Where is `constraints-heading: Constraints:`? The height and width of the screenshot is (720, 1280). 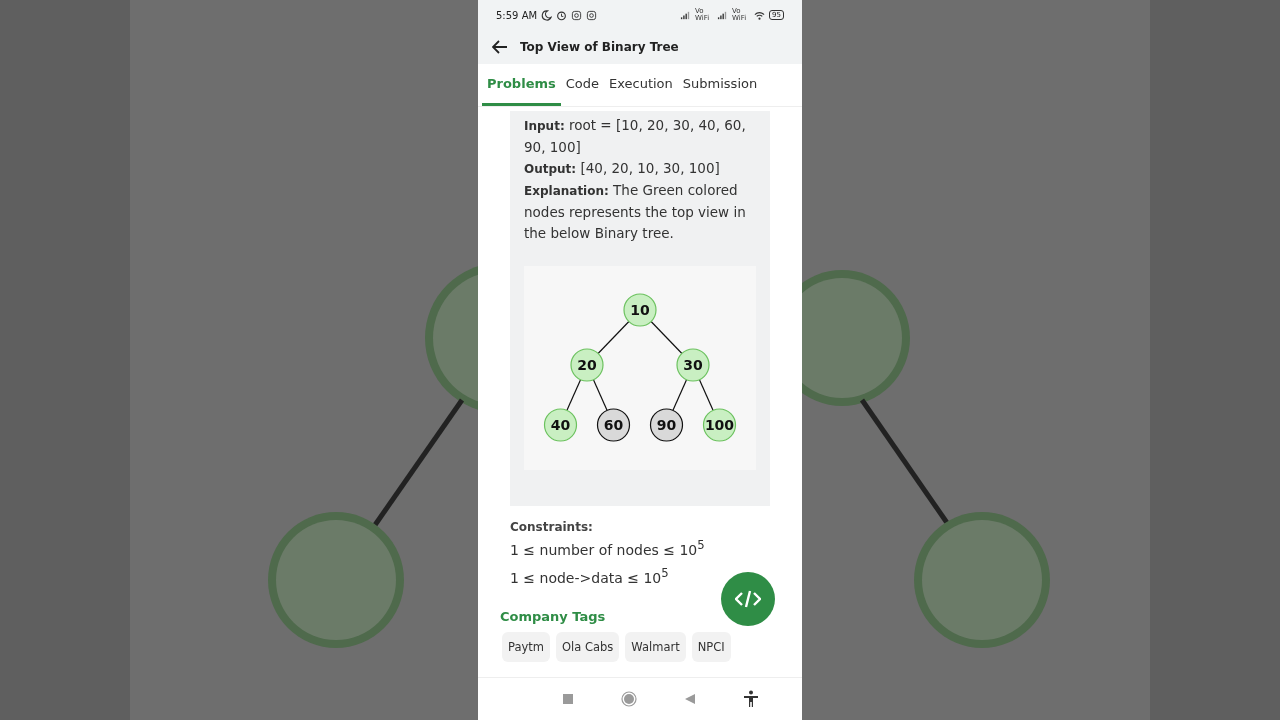
constraints-heading: Constraints: is located at coordinates (552, 527).